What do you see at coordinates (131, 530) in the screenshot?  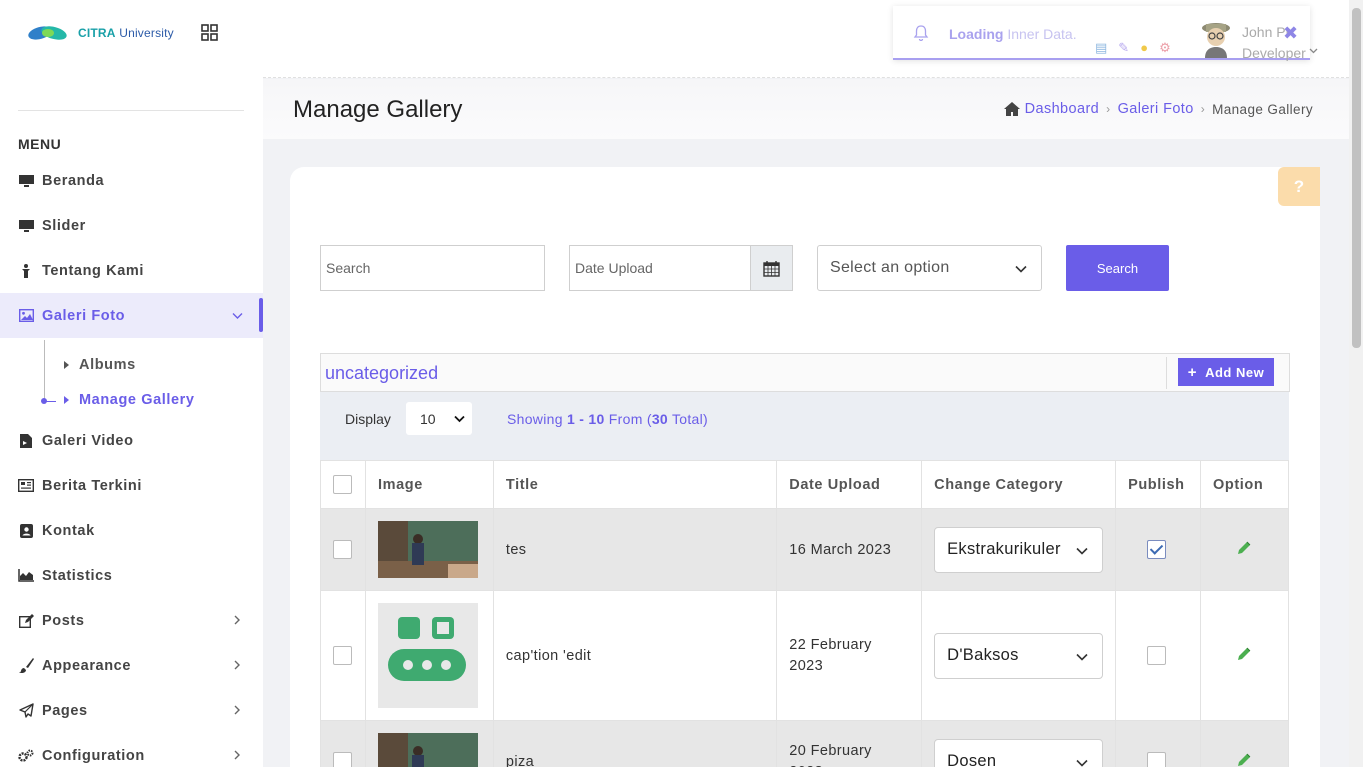 I see `sidebar-item-kontak: Kontak` at bounding box center [131, 530].